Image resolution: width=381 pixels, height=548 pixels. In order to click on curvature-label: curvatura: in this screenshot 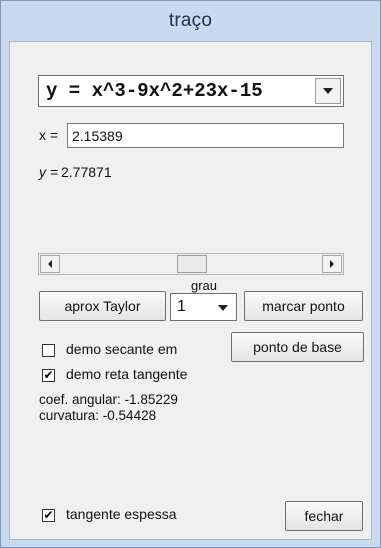, I will do `click(69, 415)`.